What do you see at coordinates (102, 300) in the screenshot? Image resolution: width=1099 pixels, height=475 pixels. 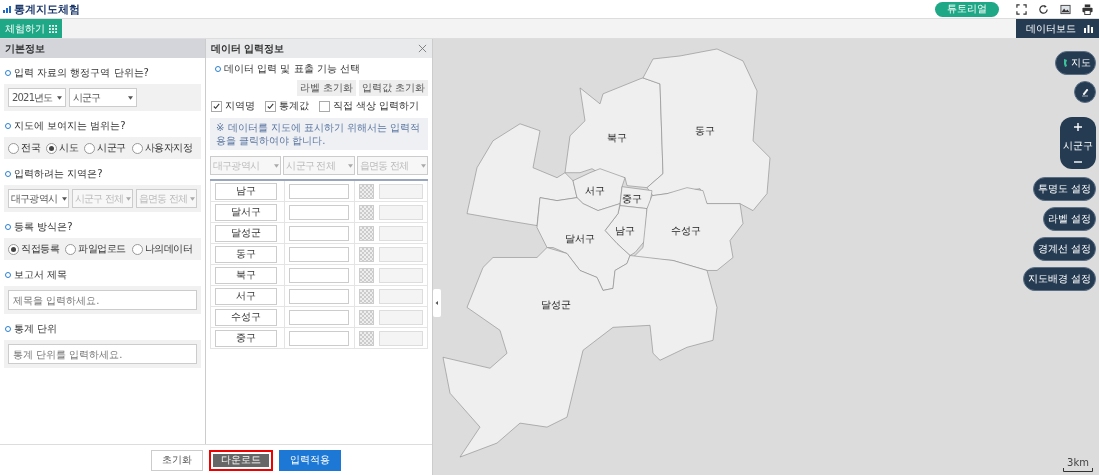 I see `text-field: 제목을 입력하세요.` at bounding box center [102, 300].